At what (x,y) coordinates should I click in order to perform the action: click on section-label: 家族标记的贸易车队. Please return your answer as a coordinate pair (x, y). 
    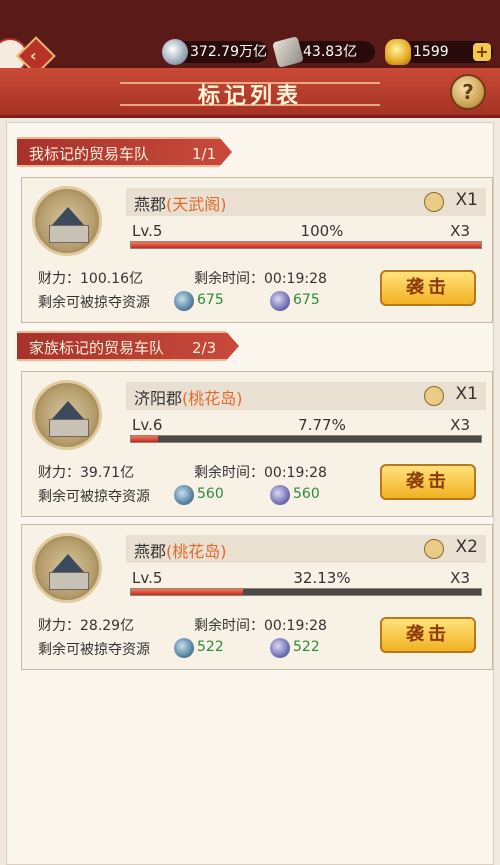
    Looking at the image, I should click on (97, 348).